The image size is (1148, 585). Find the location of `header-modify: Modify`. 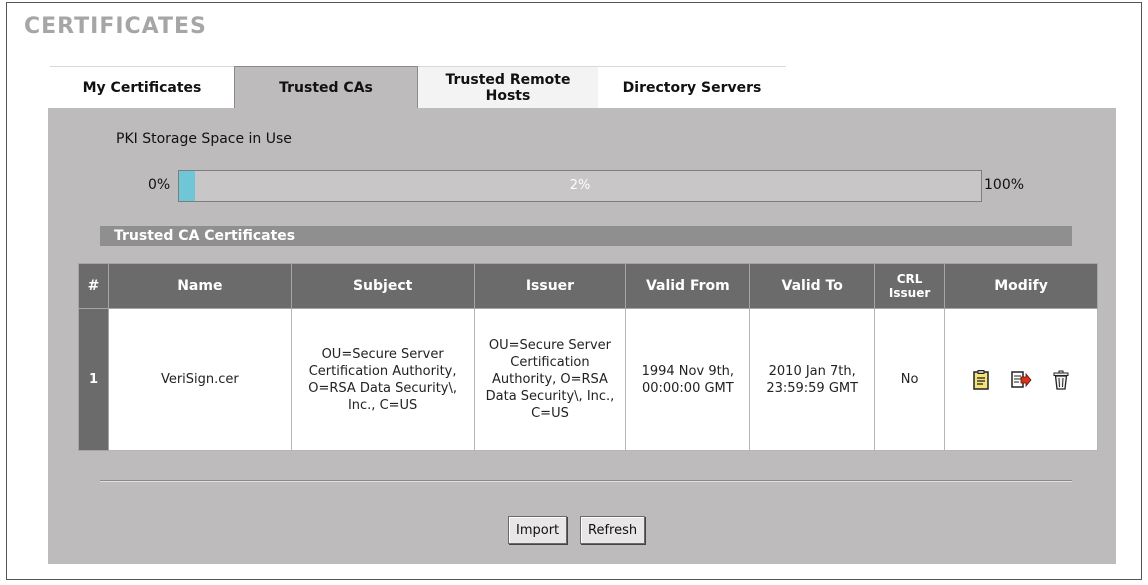

header-modify: Modify is located at coordinates (1021, 286).